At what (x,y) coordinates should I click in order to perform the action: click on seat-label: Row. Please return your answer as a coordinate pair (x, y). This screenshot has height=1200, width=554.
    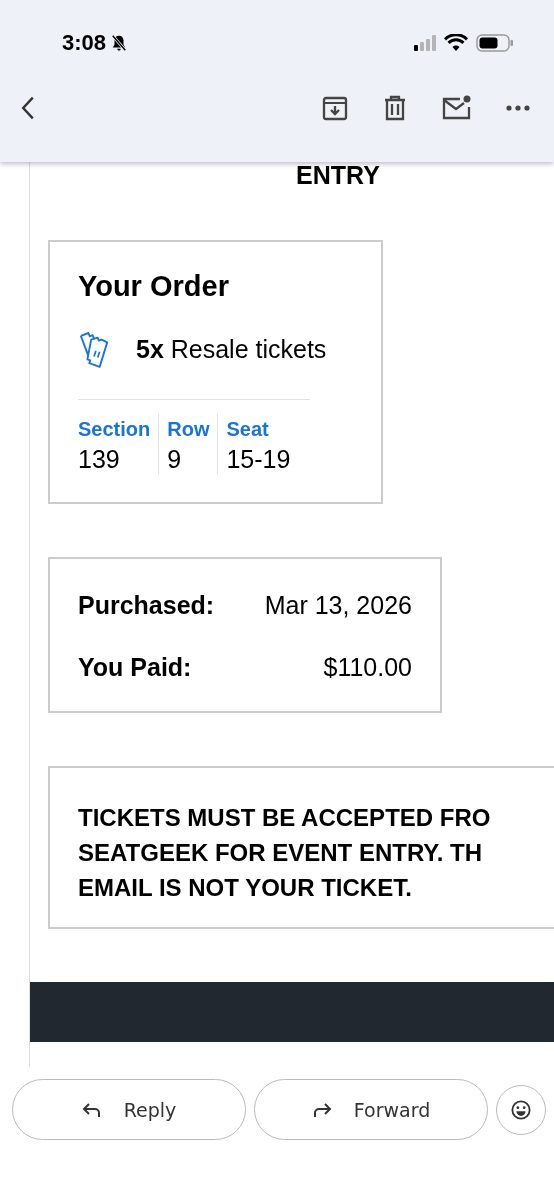
    Looking at the image, I should click on (188, 429).